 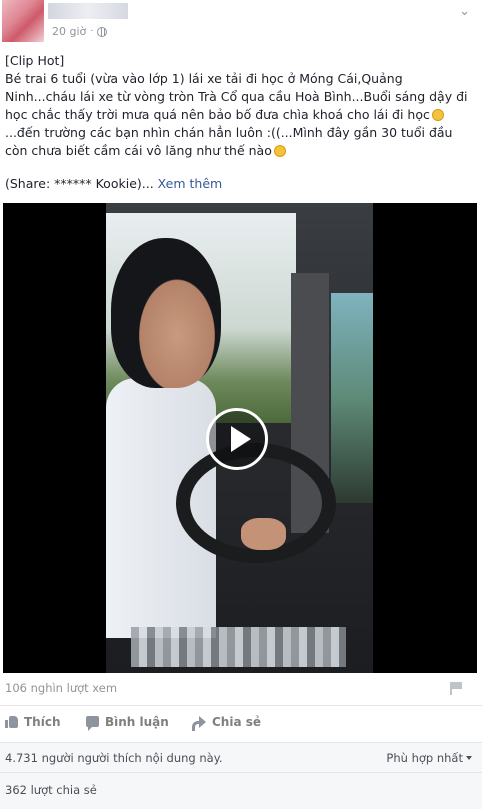 What do you see at coordinates (23, 21) in the screenshot?
I see `avatar` at bounding box center [23, 21].